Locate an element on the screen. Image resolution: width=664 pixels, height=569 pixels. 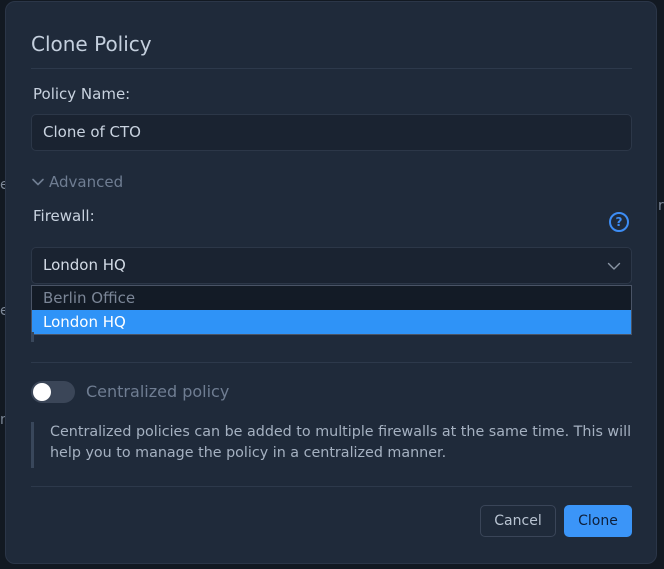
policy-name-input: Clone of CTO is located at coordinates (331, 132).